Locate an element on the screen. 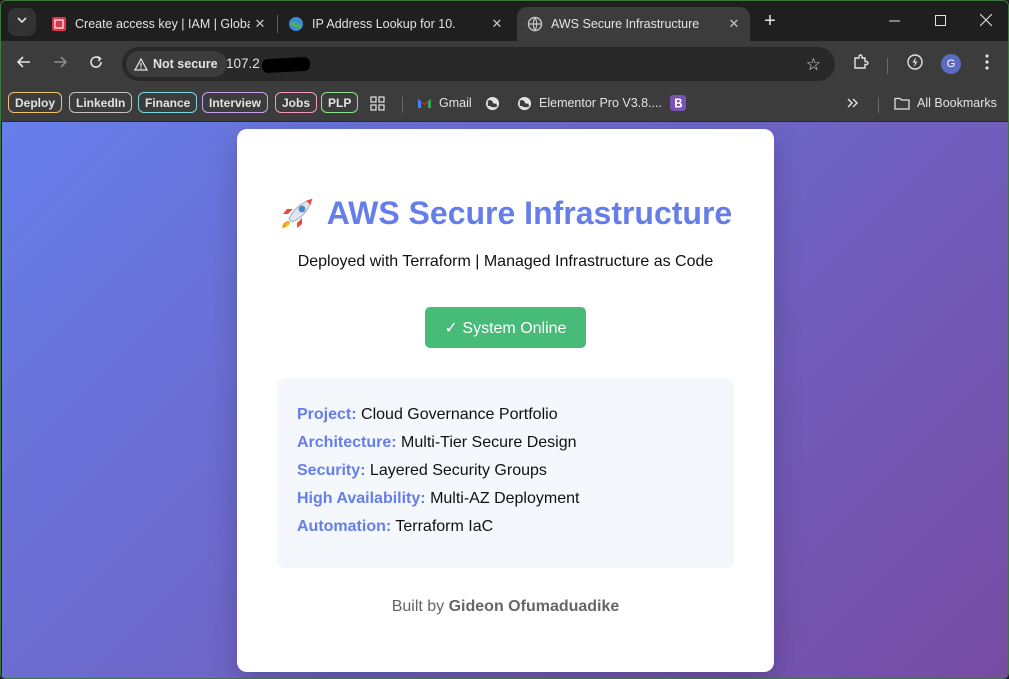 The height and width of the screenshot is (679, 1009). tab-title: AWS Secure Infrastructure is located at coordinates (625, 24).